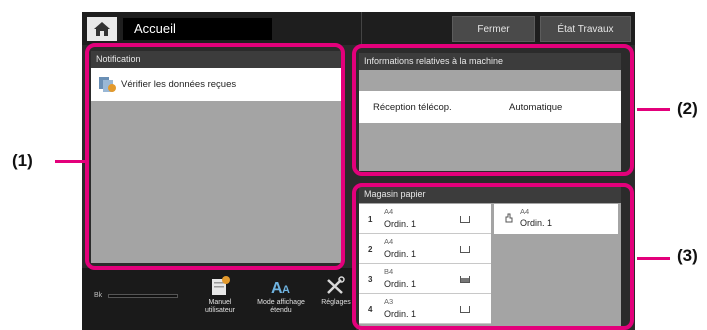 Image resolution: width=707 pixels, height=330 pixels. What do you see at coordinates (389, 271) in the screenshot?
I see `tray-size: B4` at bounding box center [389, 271].